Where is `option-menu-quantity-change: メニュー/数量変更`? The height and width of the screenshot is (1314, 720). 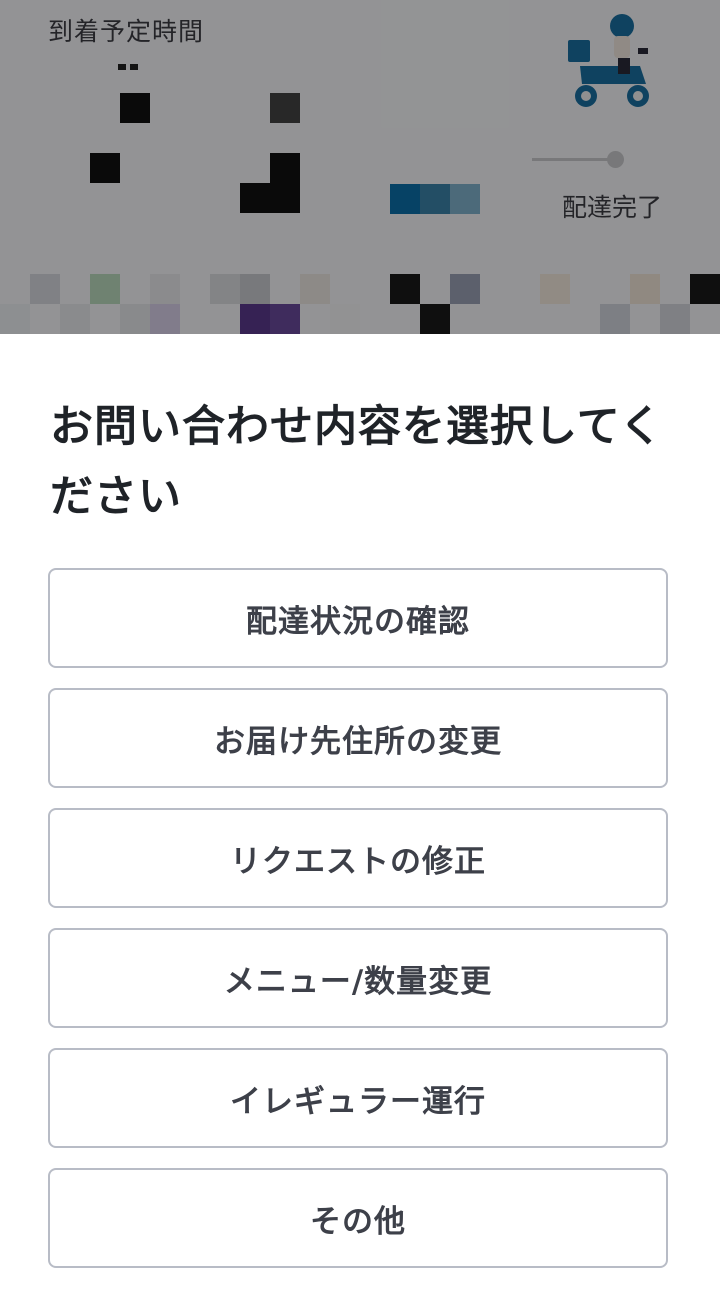
option-menu-quantity-change: メニュー/数量変更 is located at coordinates (358, 978).